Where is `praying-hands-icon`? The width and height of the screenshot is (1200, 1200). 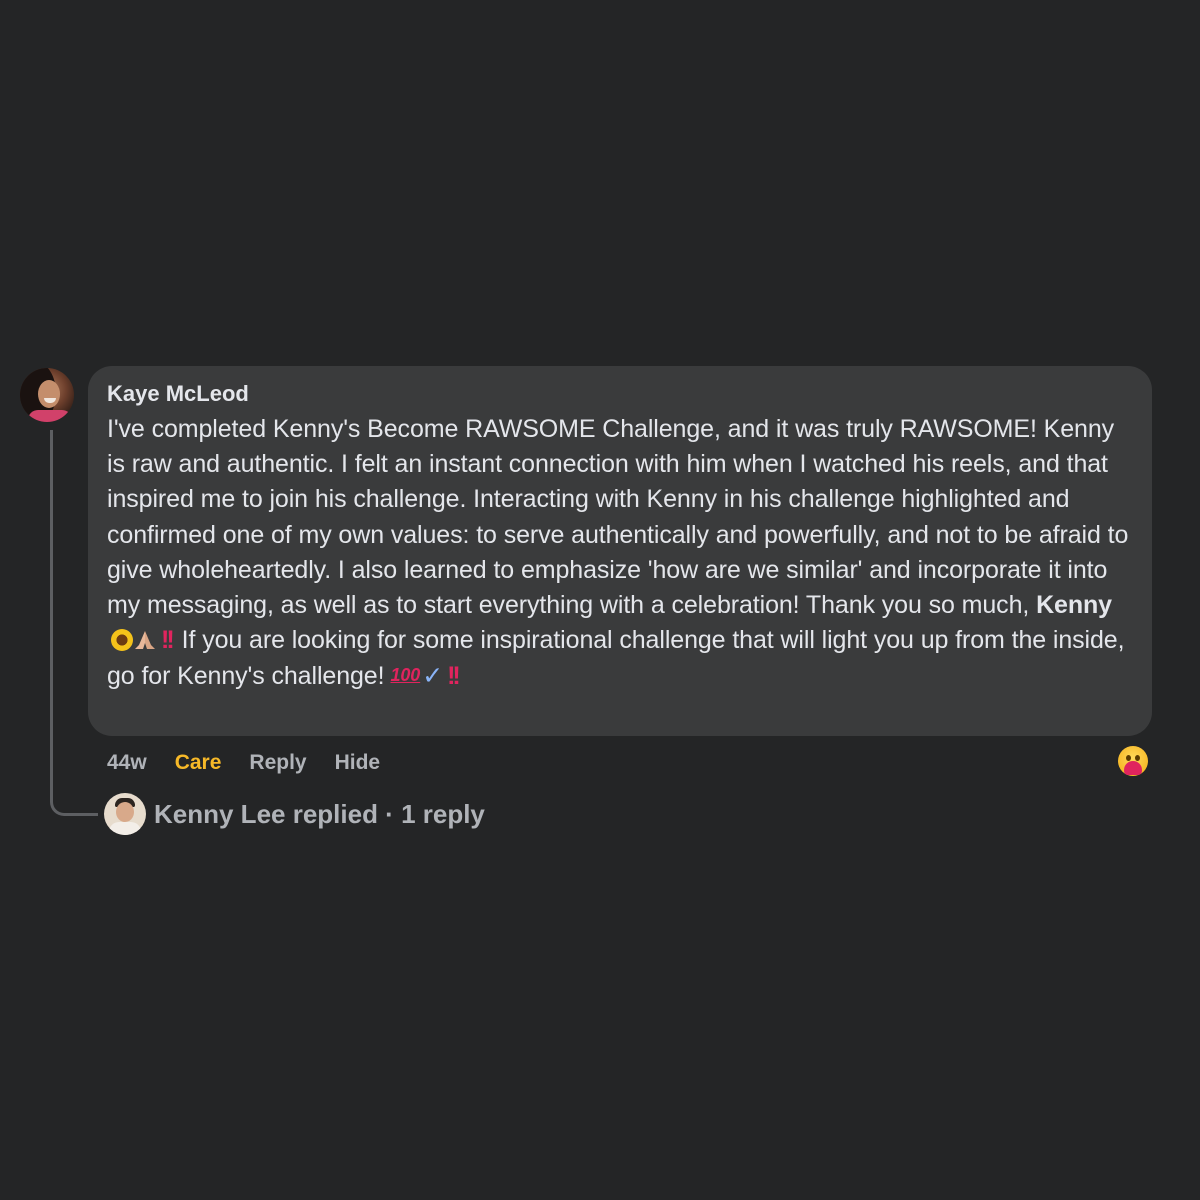 praying-hands-icon is located at coordinates (145, 640).